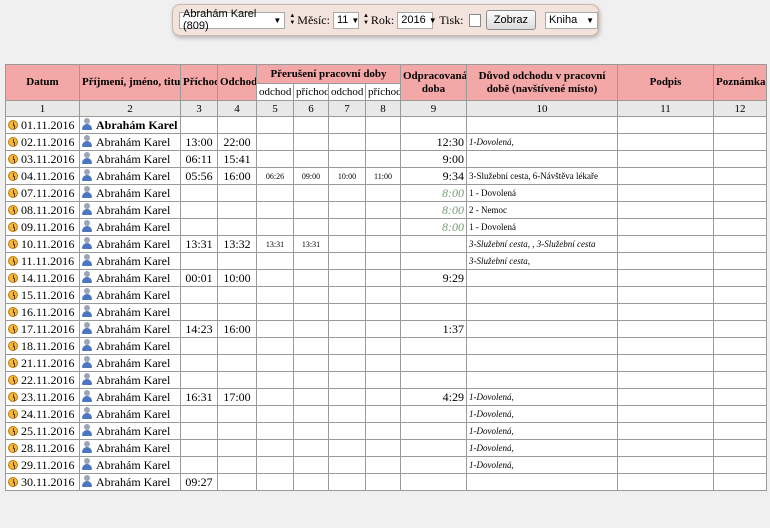  What do you see at coordinates (42, 312) in the screenshot?
I see `date-cell: 16.11.2016` at bounding box center [42, 312].